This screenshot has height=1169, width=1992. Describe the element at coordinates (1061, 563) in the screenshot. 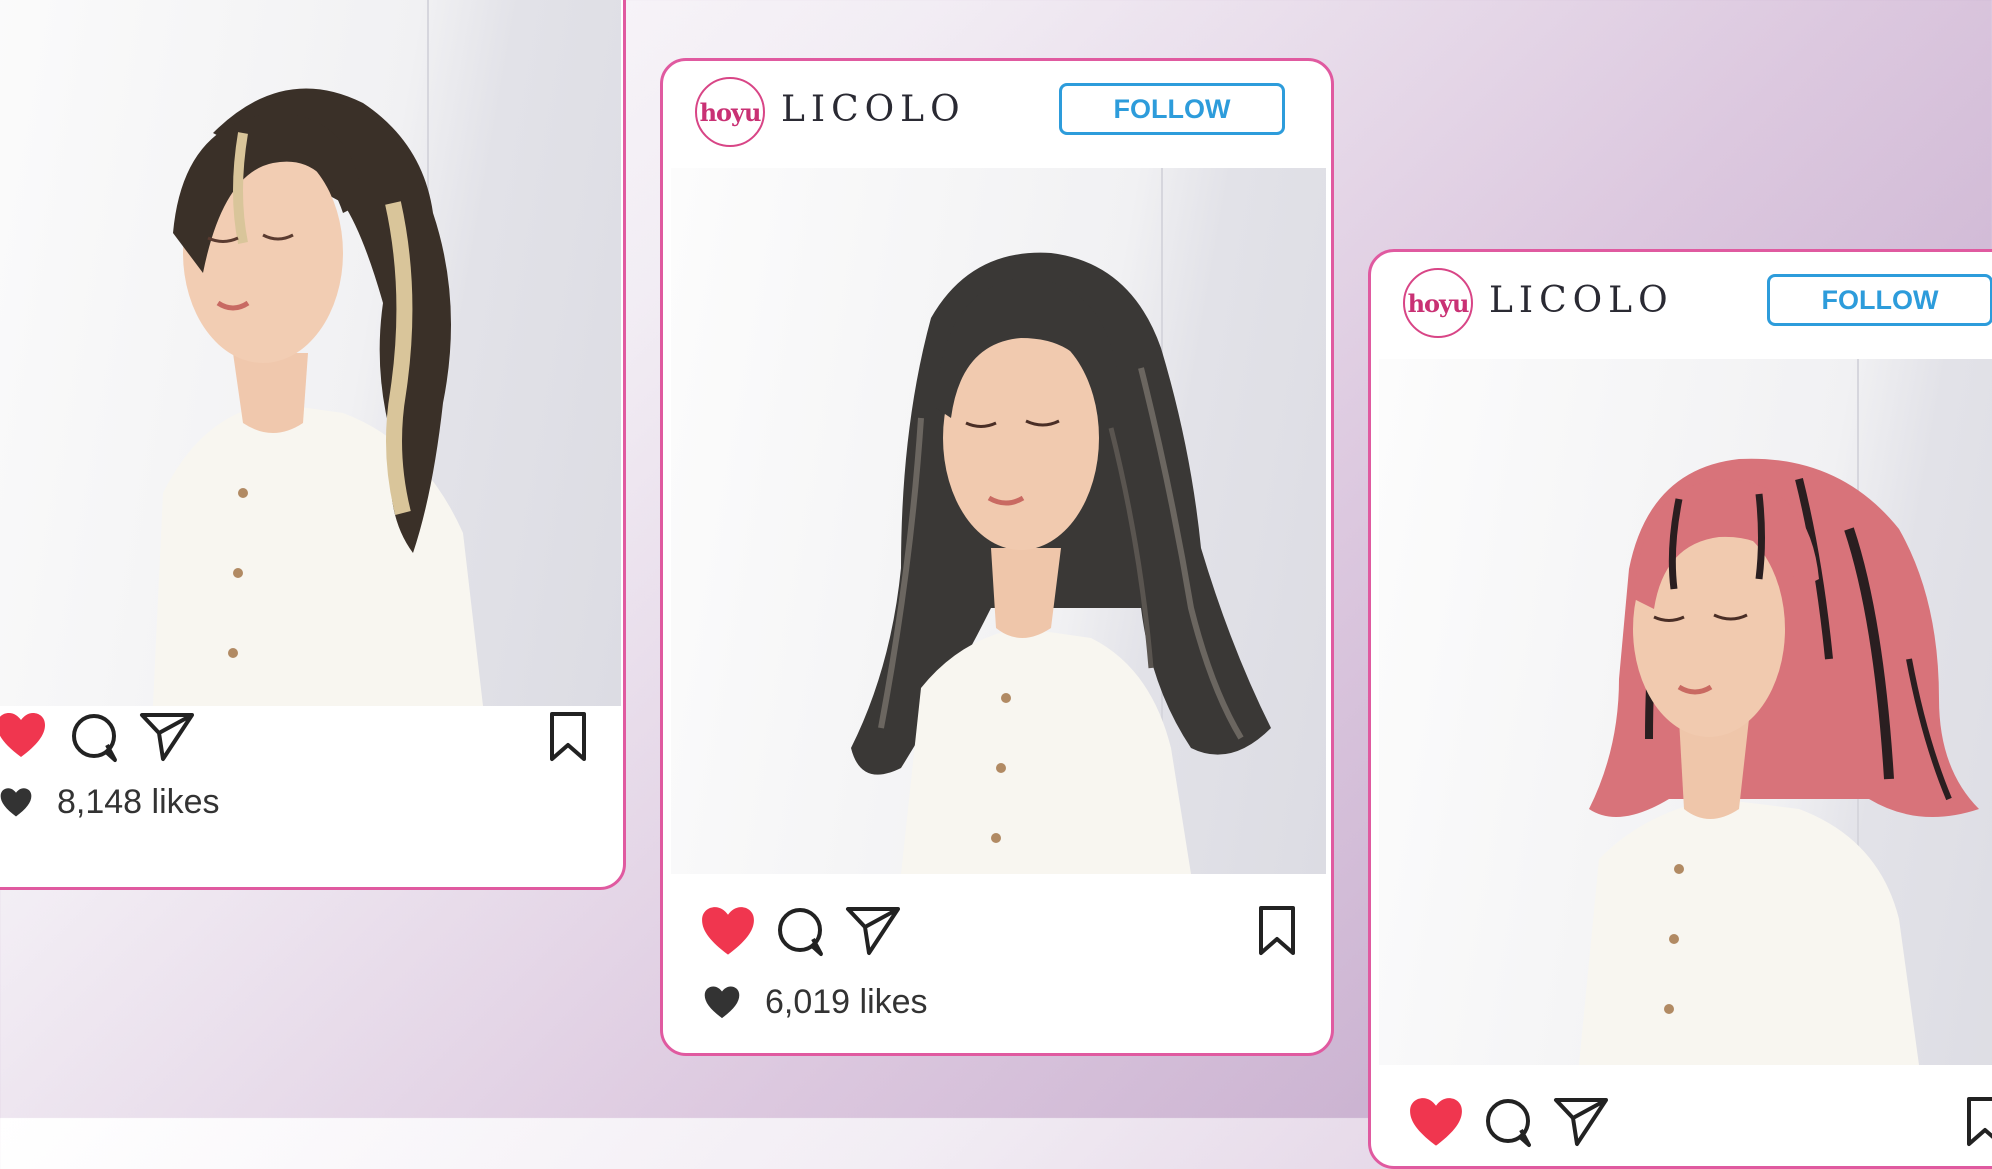

I see `woman-long-wavy-hair-image` at that location.